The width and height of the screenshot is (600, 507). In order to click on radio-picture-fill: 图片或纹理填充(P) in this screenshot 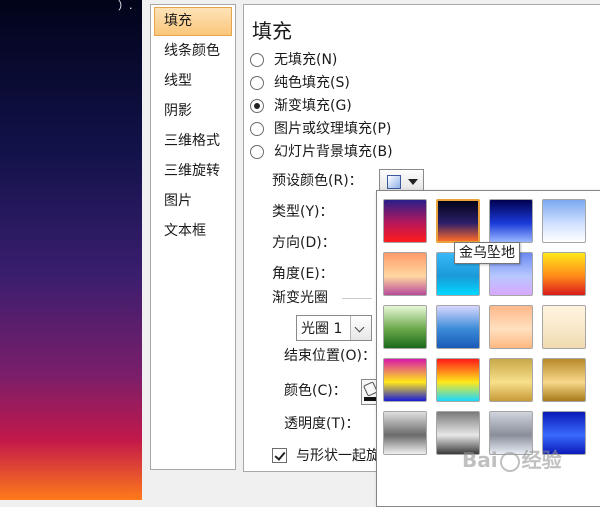, I will do `click(320, 129)`.